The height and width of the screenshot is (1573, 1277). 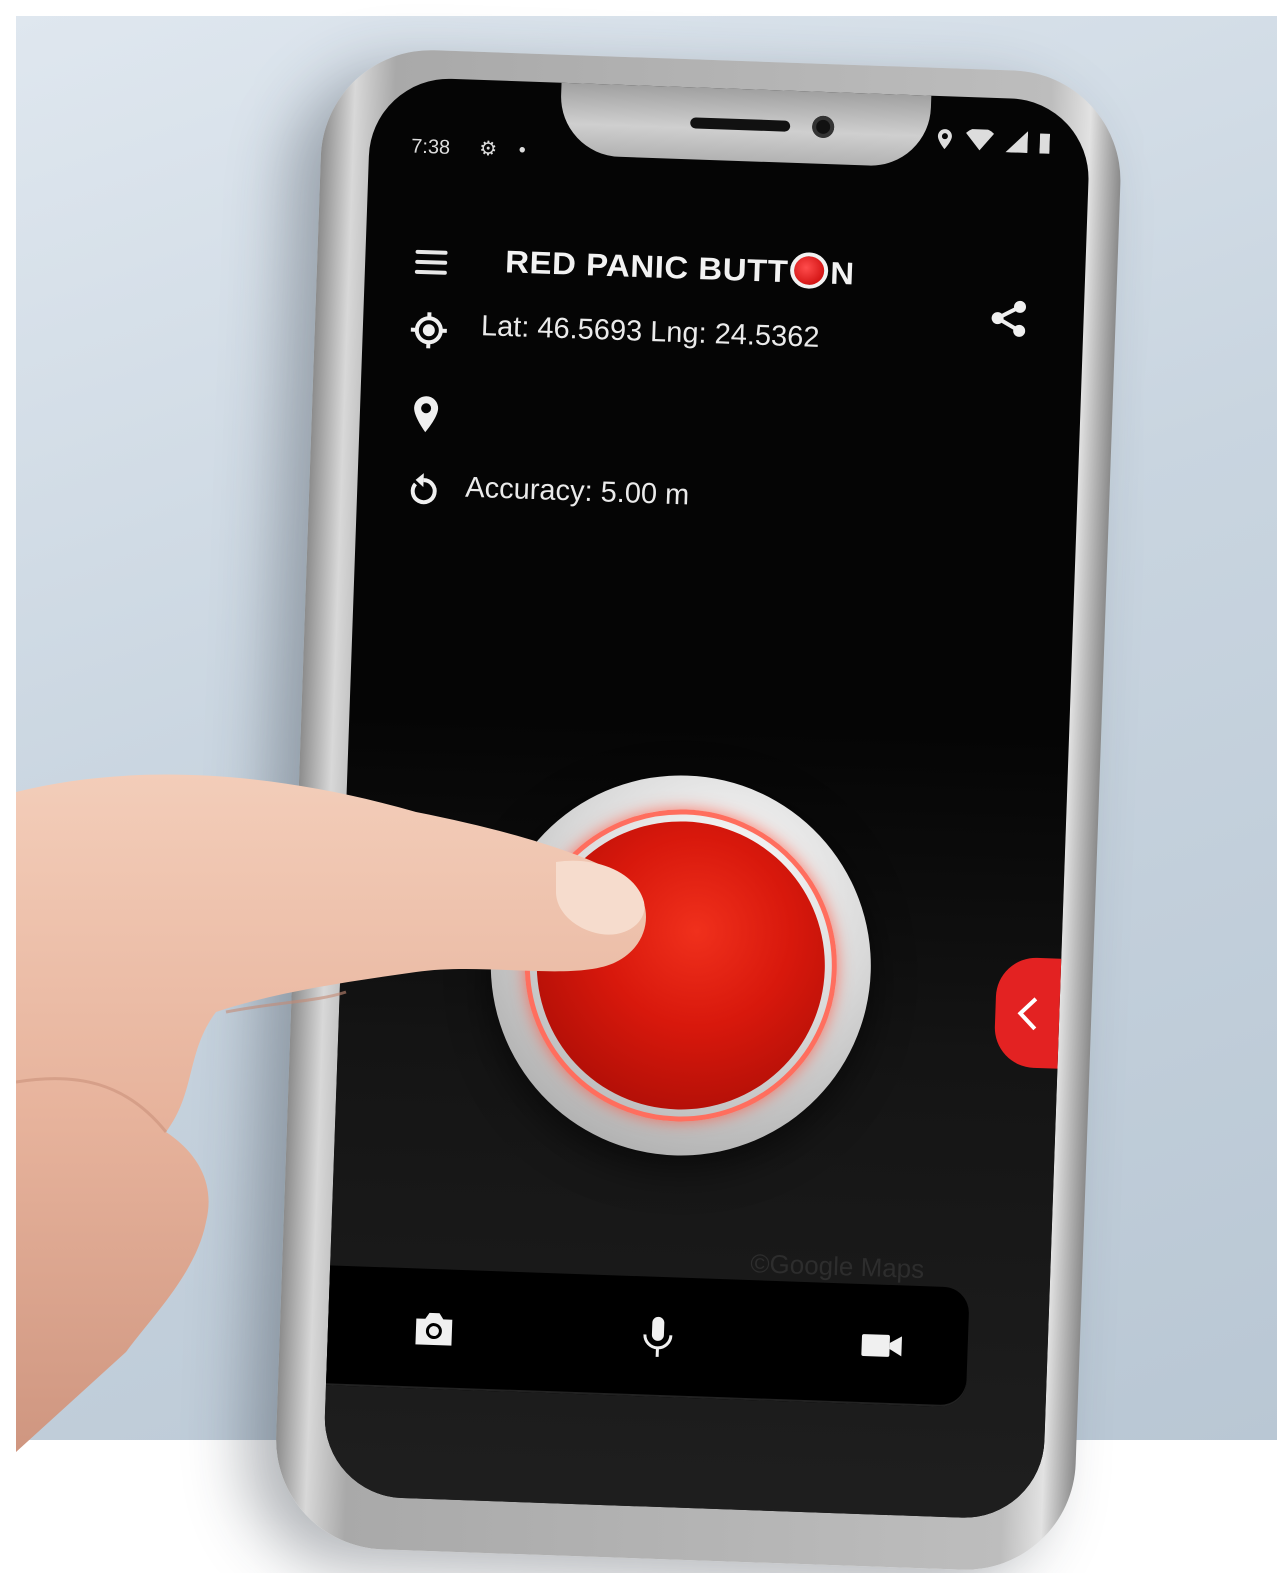 I want to click on media-toolbar, so click(x=646, y=1336).